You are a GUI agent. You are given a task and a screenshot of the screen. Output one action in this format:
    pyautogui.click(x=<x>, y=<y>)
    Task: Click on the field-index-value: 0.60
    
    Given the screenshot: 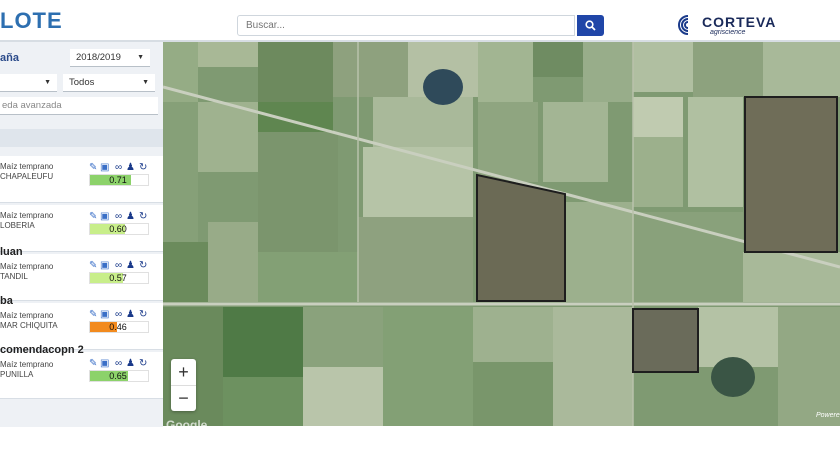 What is the action you would take?
    pyautogui.click(x=118, y=229)
    